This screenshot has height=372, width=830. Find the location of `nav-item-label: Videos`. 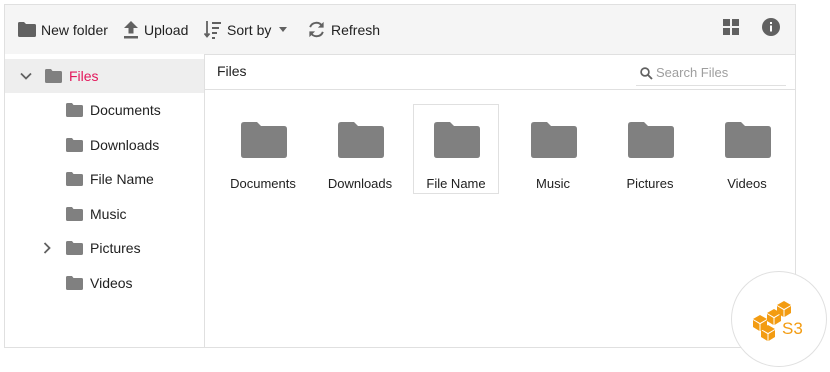

nav-item-label: Videos is located at coordinates (111, 283).